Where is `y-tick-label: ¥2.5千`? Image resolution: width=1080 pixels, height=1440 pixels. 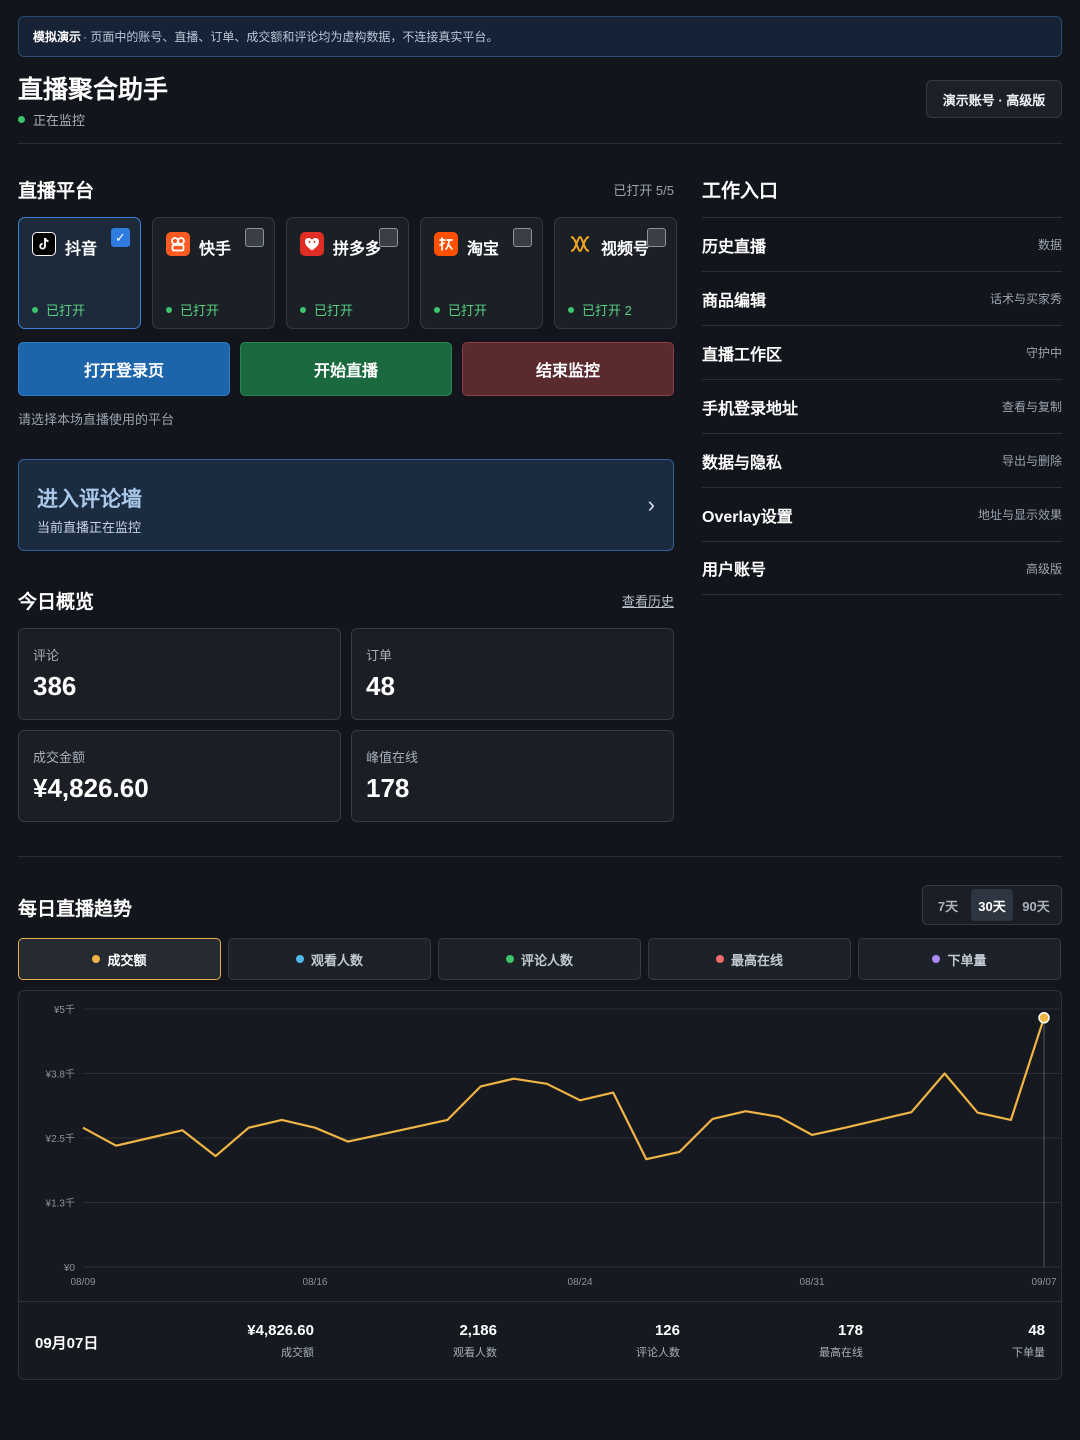 y-tick-label: ¥2.5千 is located at coordinates (60, 1139).